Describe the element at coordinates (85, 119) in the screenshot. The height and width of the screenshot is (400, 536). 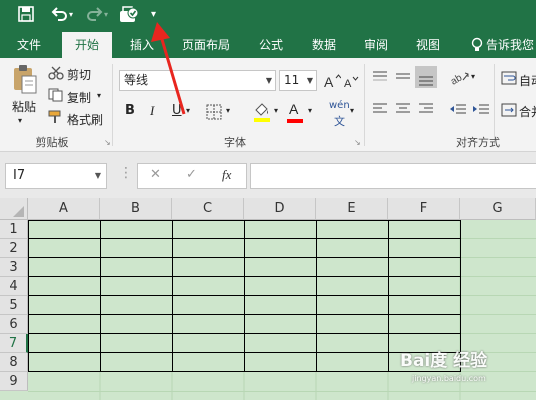
I see `format-painter-button: 格式刷` at that location.